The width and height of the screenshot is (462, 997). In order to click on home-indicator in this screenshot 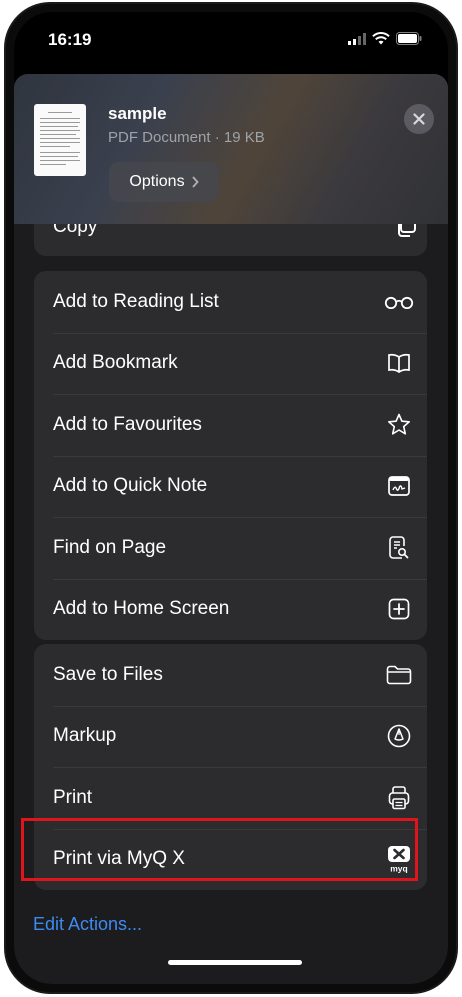, I will do `click(235, 962)`.